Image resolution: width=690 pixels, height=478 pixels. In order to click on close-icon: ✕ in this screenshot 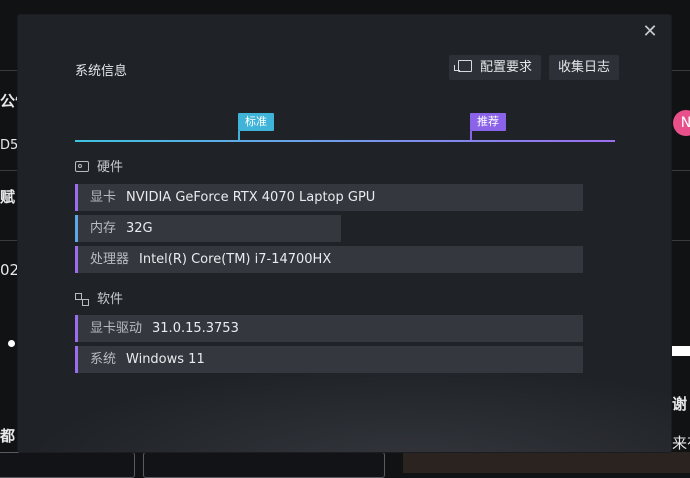, I will do `click(650, 32)`.